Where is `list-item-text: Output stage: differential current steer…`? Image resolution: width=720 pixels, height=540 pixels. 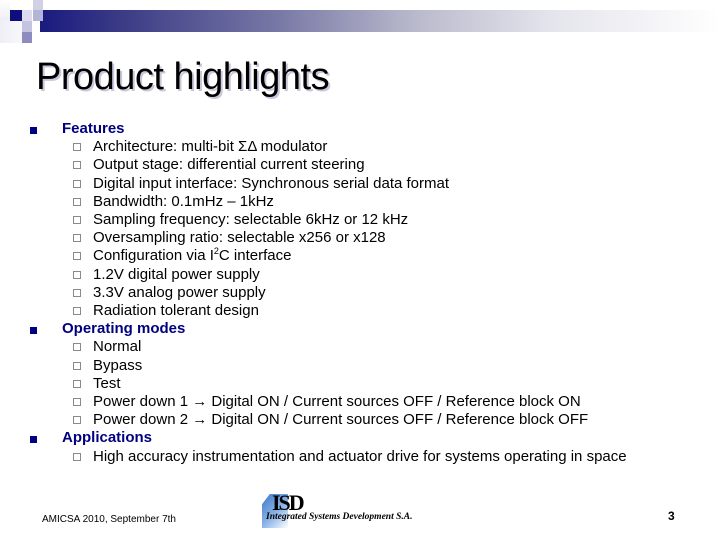 list-item-text: Output stage: differential current steer… is located at coordinates (229, 165).